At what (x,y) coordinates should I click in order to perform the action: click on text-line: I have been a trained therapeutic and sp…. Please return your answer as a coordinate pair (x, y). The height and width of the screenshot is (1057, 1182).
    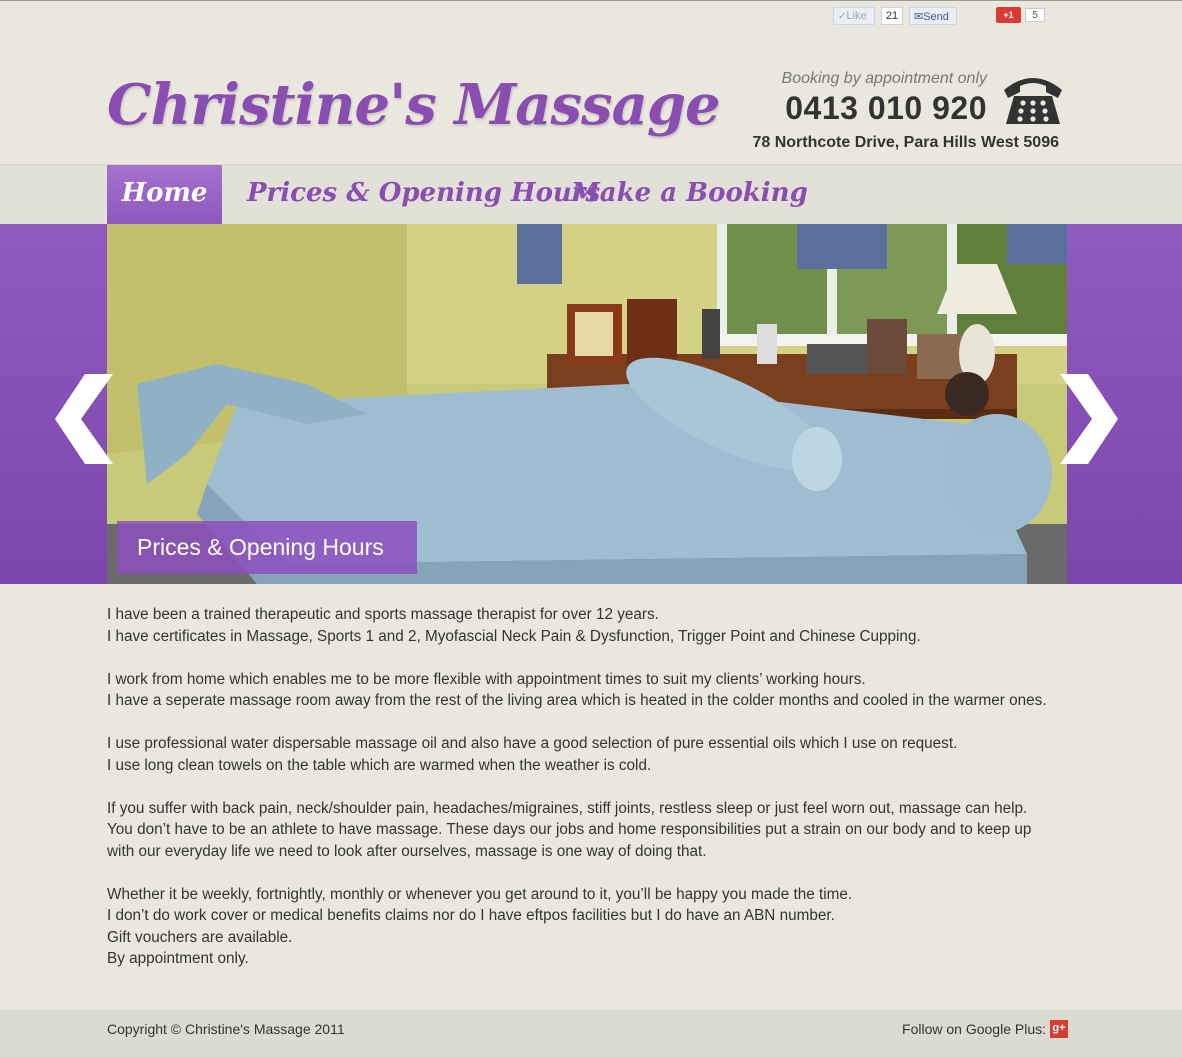
    Looking at the image, I should click on (383, 614).